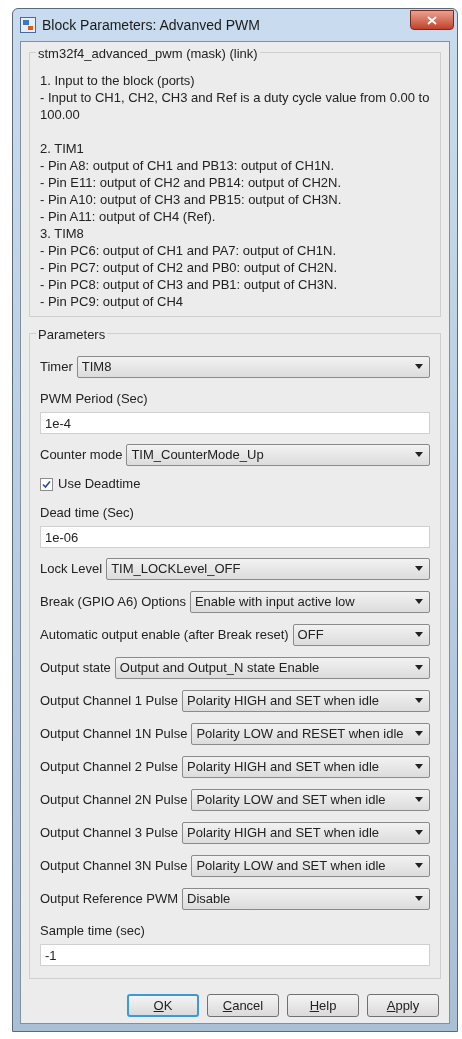  What do you see at coordinates (253, 366) in the screenshot?
I see `dropdown: TIM8` at bounding box center [253, 366].